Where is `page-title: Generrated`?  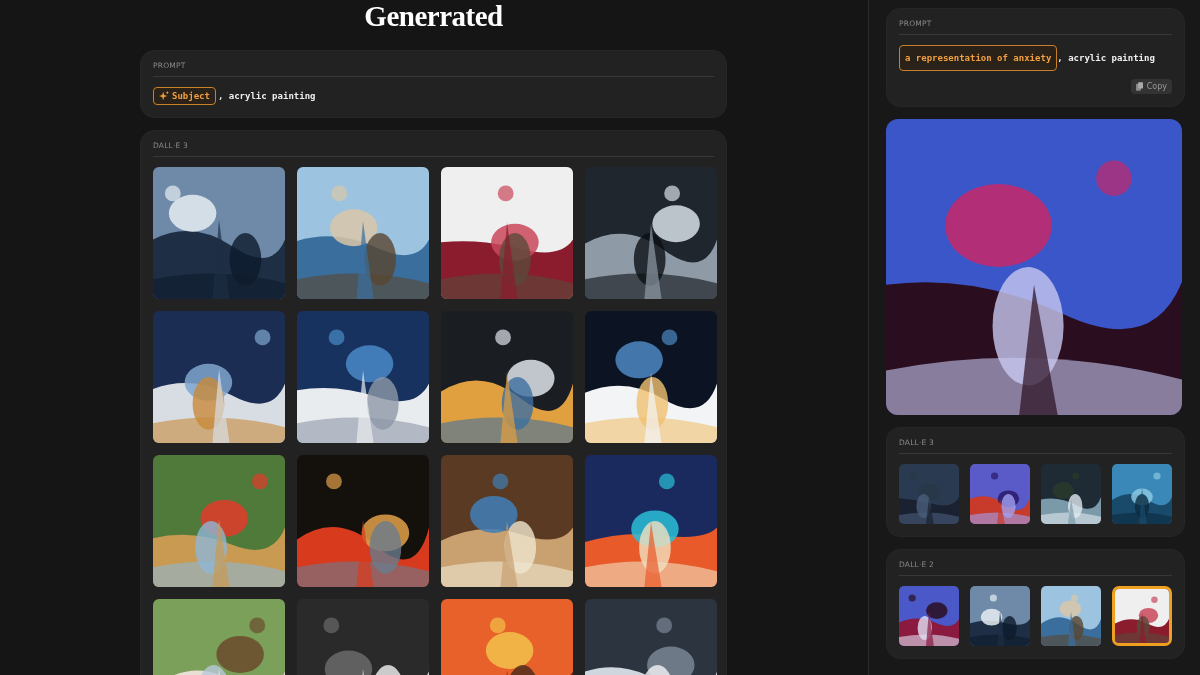 page-title: Generrated is located at coordinates (433, 16).